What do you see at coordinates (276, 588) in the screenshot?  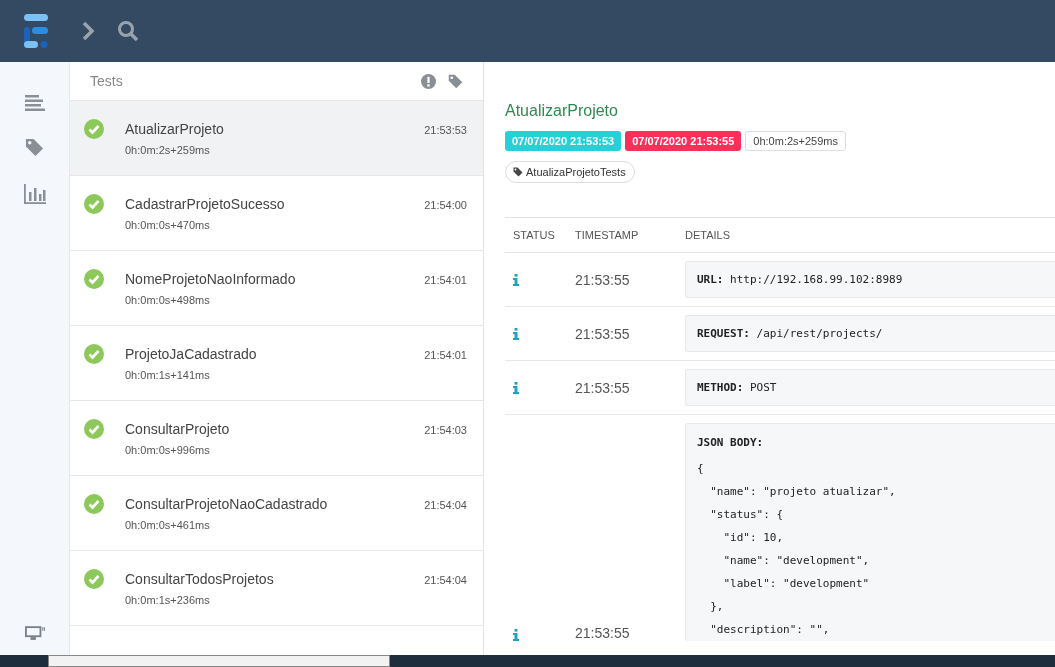 I see `test-item: ConsultarTodosProjetos 21:54:04 0h:0m:1s+236ms` at bounding box center [276, 588].